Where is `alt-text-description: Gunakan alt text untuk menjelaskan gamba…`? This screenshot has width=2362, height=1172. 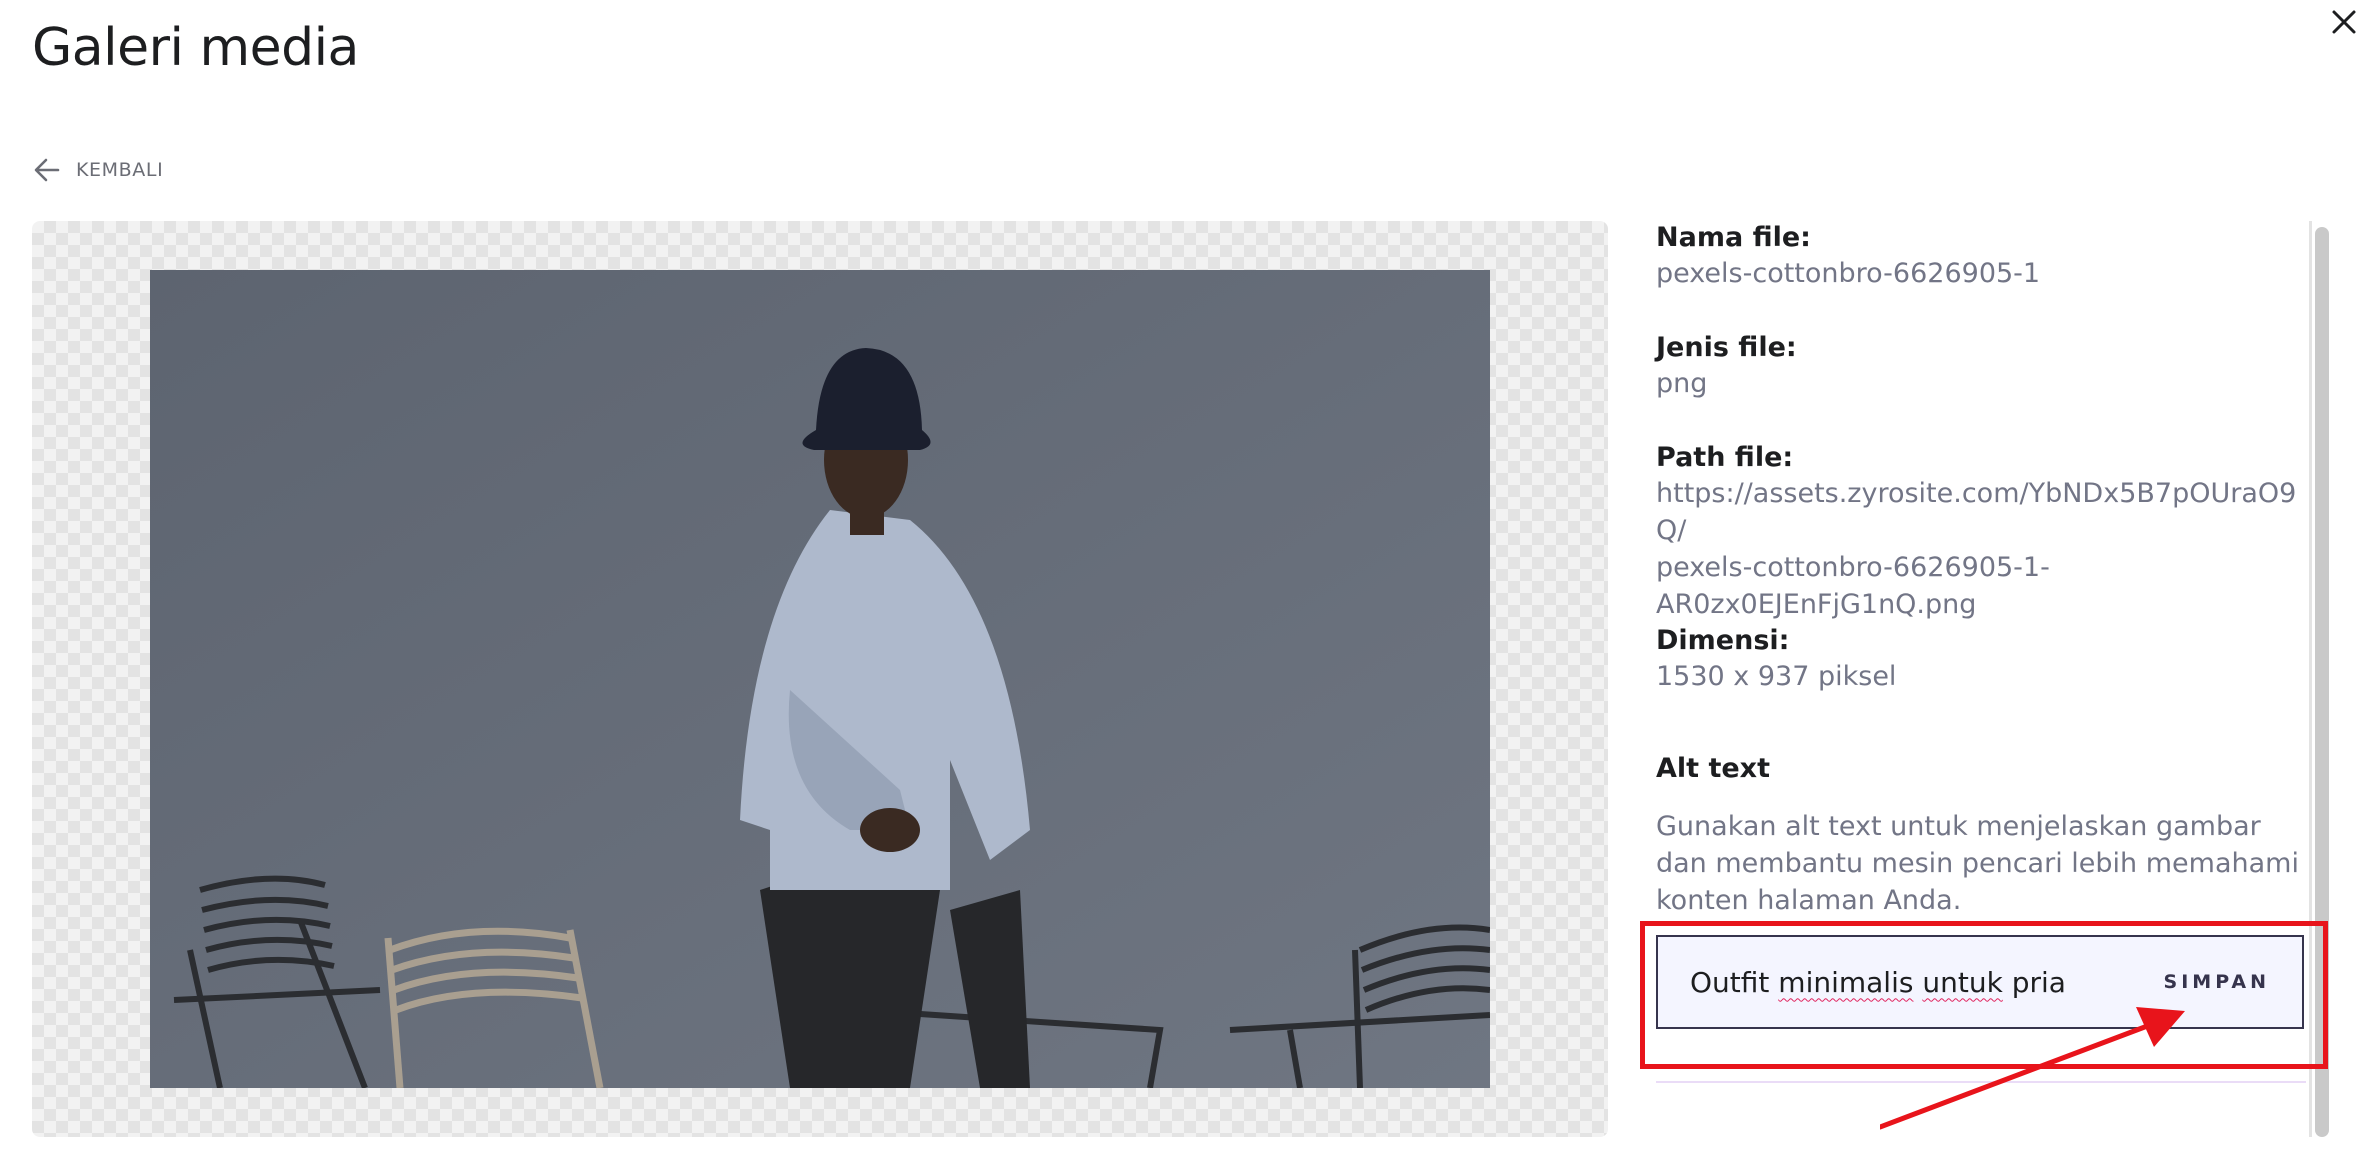
alt-text-description: Gunakan alt text untuk menjelaskan gamba… is located at coordinates (1977, 863).